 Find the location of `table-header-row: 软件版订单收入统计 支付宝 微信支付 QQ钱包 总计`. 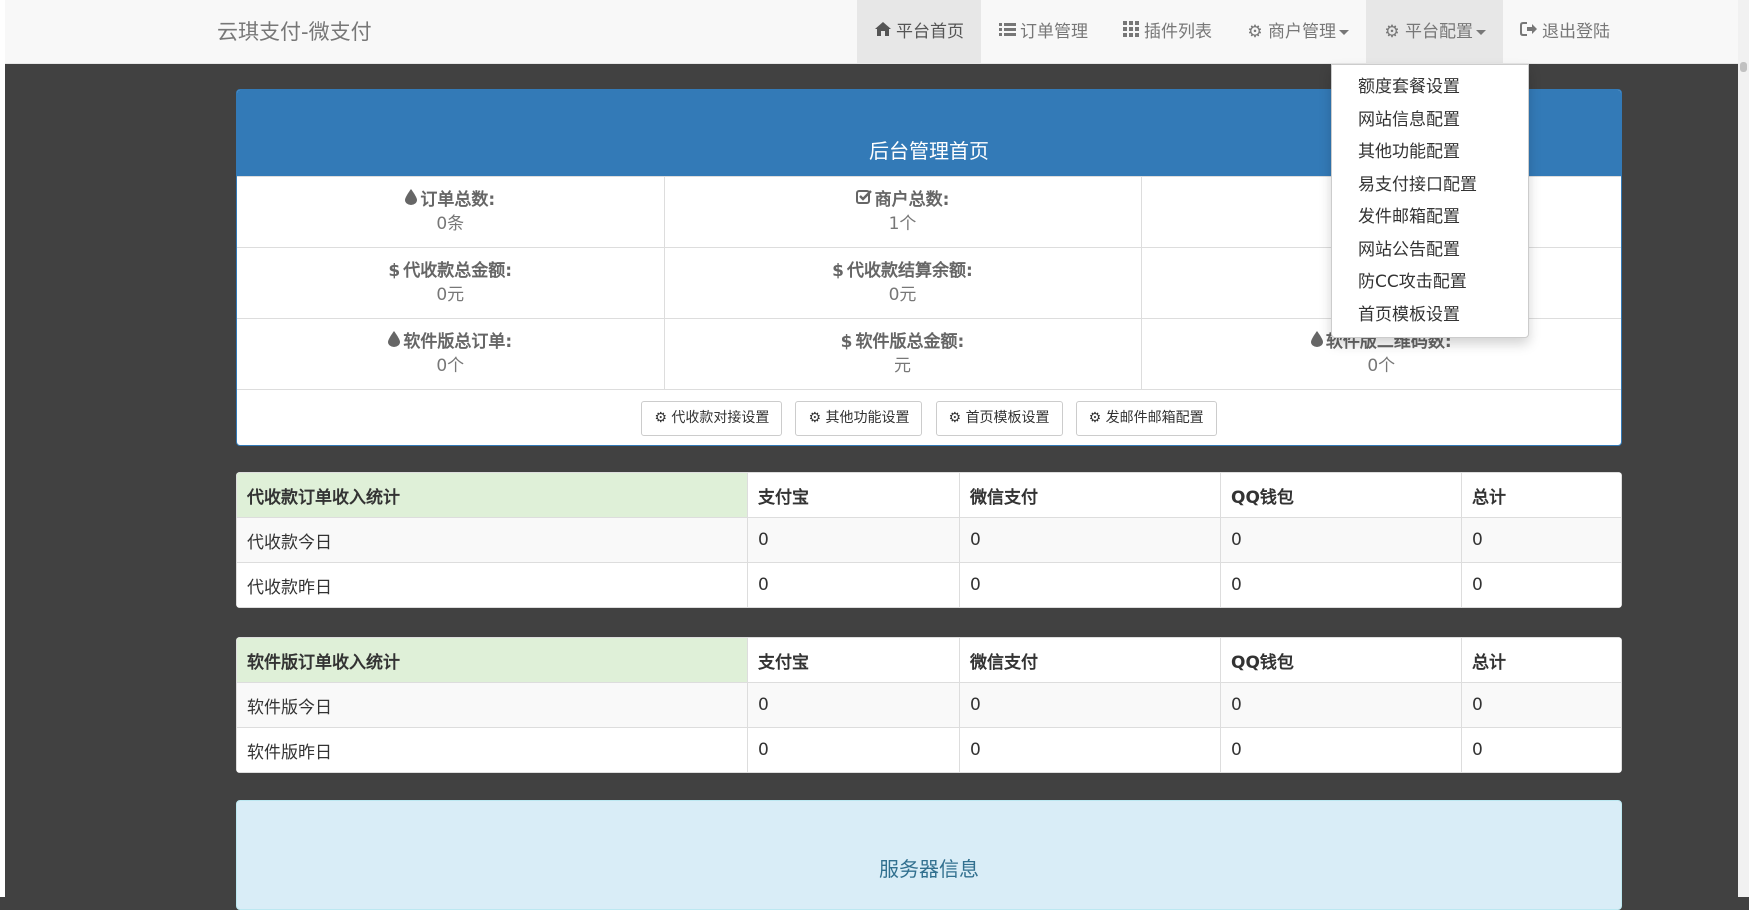

table-header-row: 软件版订单收入统计 支付宝 微信支付 QQ钱包 总计 is located at coordinates (929, 660).